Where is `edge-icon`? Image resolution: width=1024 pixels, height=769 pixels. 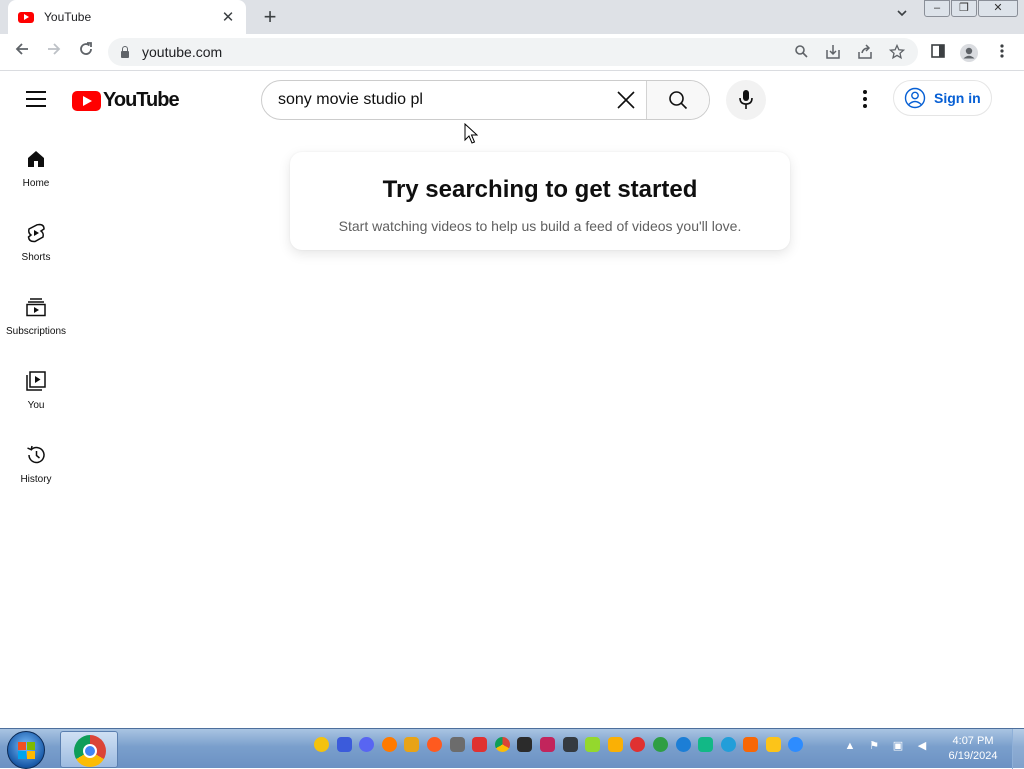 edge-icon is located at coordinates (660, 744).